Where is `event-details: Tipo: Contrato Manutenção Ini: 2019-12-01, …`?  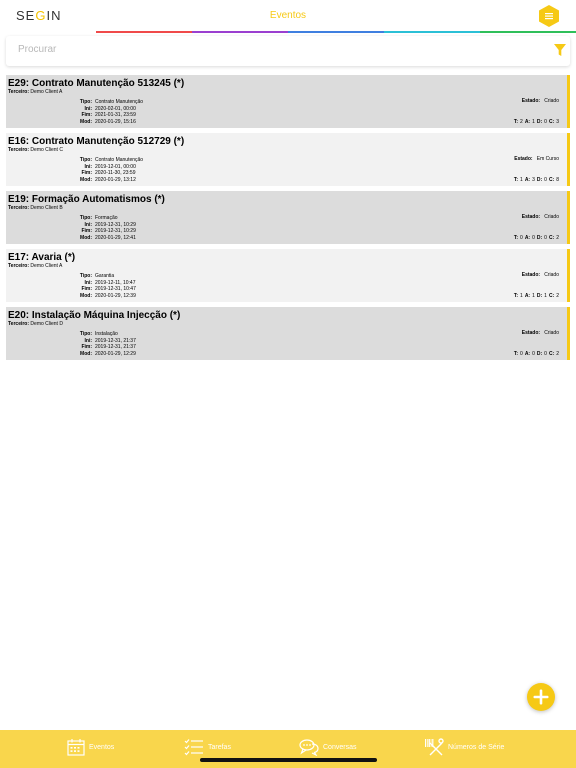
event-details: Tipo: Contrato Manutenção Ini: 2019-12-01, … is located at coordinates (104, 170).